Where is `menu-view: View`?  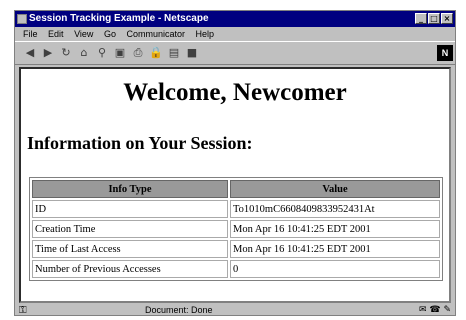 menu-view: View is located at coordinates (83, 34).